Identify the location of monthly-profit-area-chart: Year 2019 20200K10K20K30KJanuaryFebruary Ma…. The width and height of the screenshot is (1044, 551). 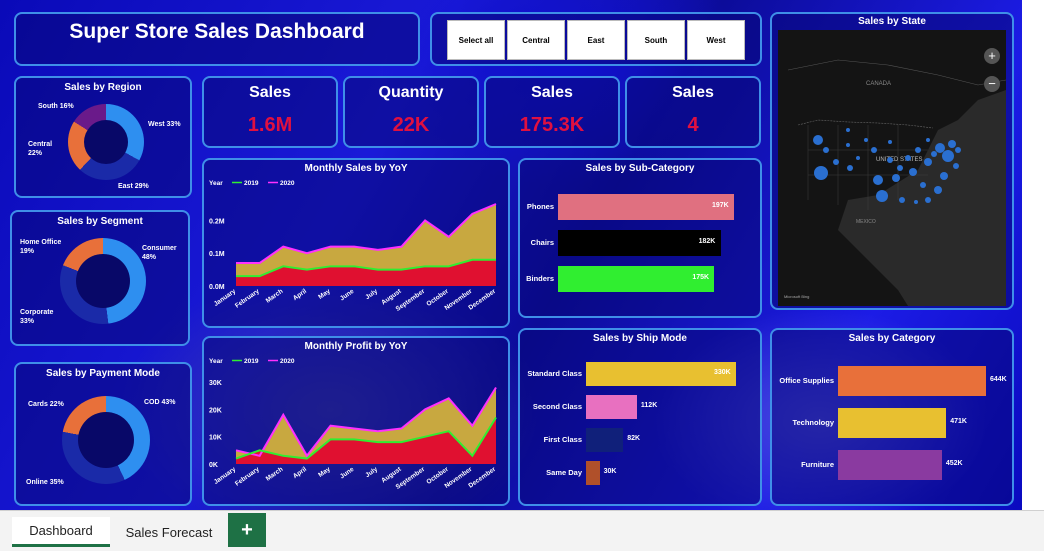
(356, 429).